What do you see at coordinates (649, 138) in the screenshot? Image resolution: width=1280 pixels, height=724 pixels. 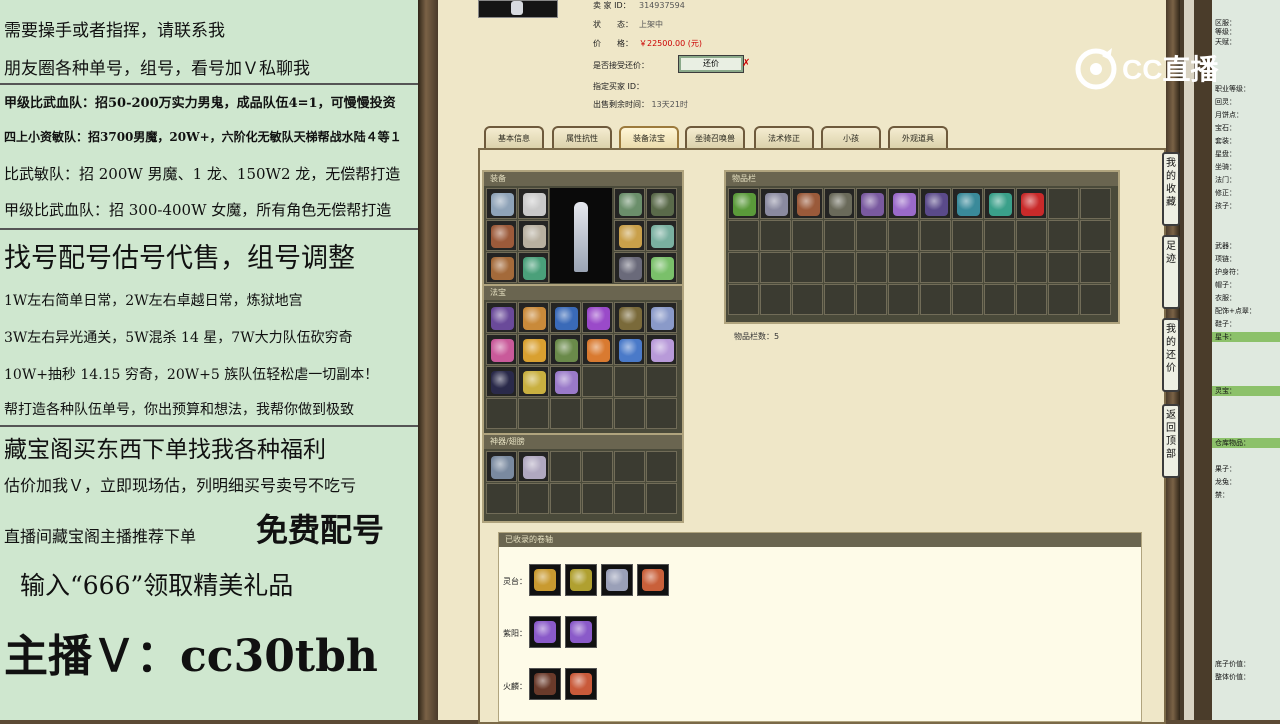 I see `tab-equipment: 装备法宝` at bounding box center [649, 138].